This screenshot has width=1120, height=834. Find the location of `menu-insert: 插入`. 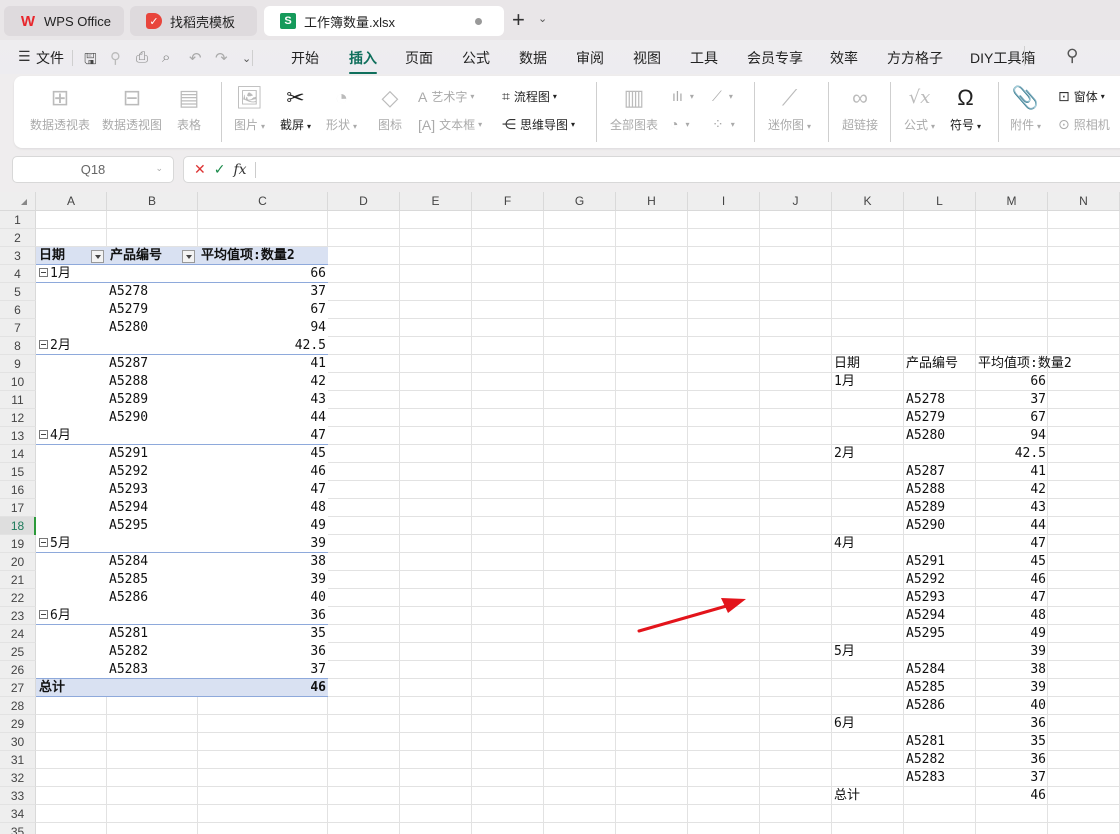

menu-insert: 插入 is located at coordinates (363, 61).